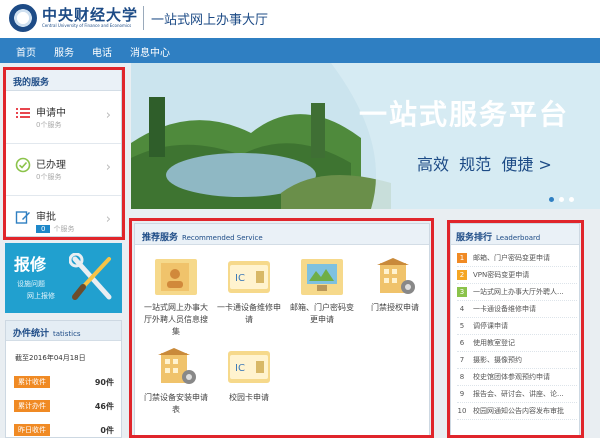 The width and height of the screenshot is (600, 438). What do you see at coordinates (51, 165) in the screenshot?
I see `service-done-label: 已办理` at bounding box center [51, 165].